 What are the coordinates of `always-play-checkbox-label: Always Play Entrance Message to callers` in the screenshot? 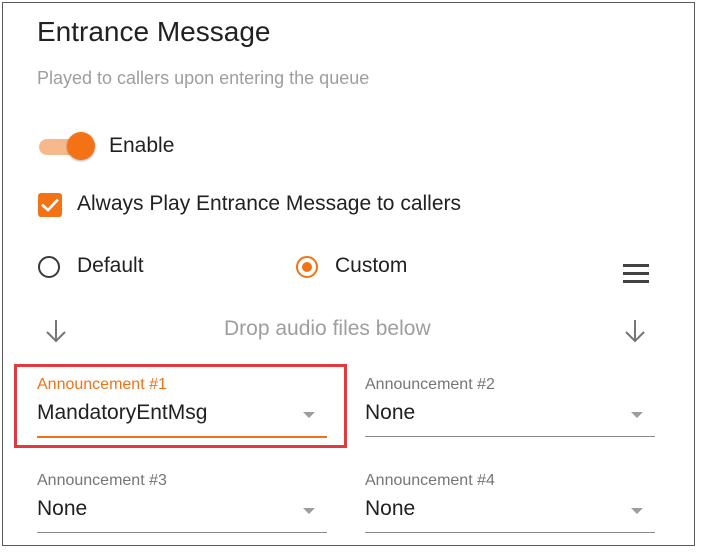 It's located at (269, 203).